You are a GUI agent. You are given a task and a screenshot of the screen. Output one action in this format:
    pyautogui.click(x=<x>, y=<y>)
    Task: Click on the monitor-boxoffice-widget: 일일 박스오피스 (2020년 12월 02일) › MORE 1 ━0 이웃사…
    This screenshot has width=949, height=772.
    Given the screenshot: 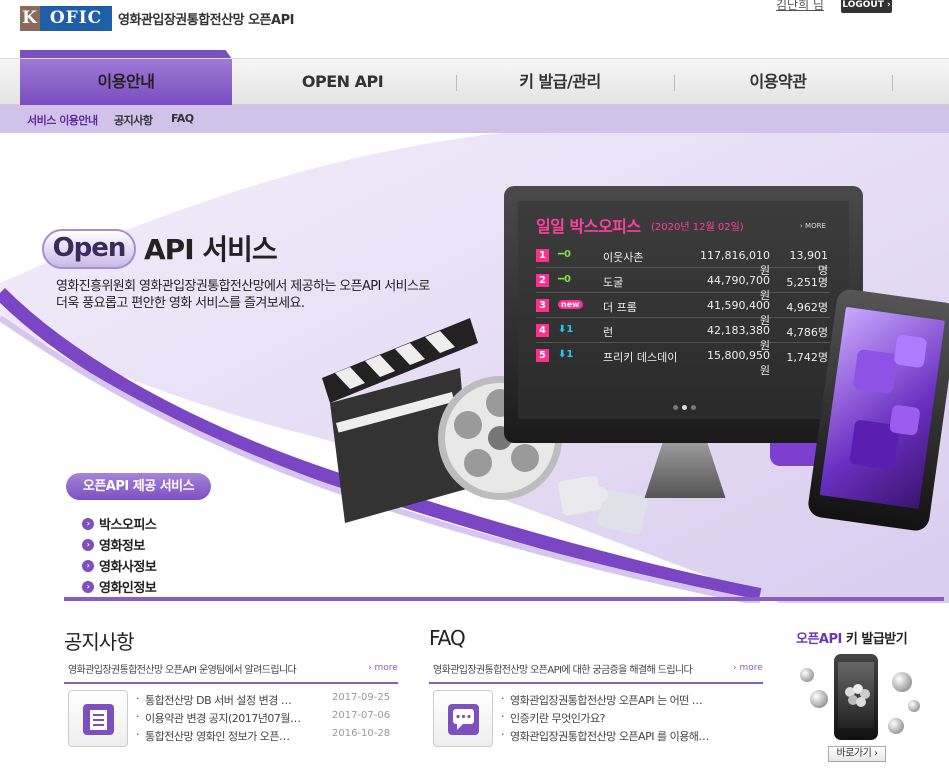 What is the action you would take?
    pyautogui.click(x=683, y=314)
    